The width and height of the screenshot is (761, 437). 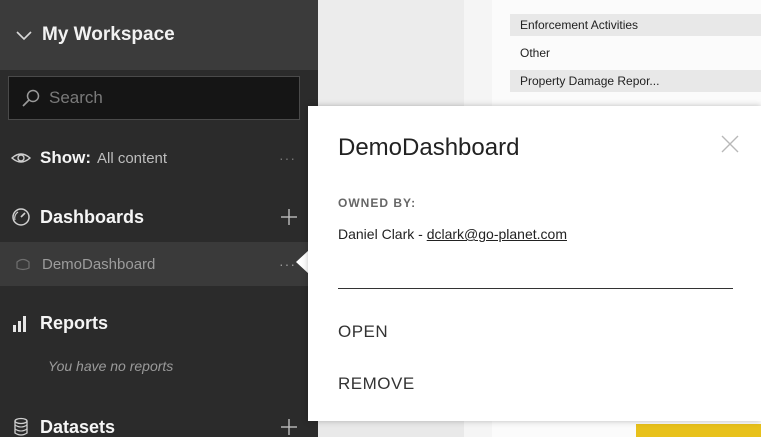 I want to click on show-value: All content, so click(x=132, y=158).